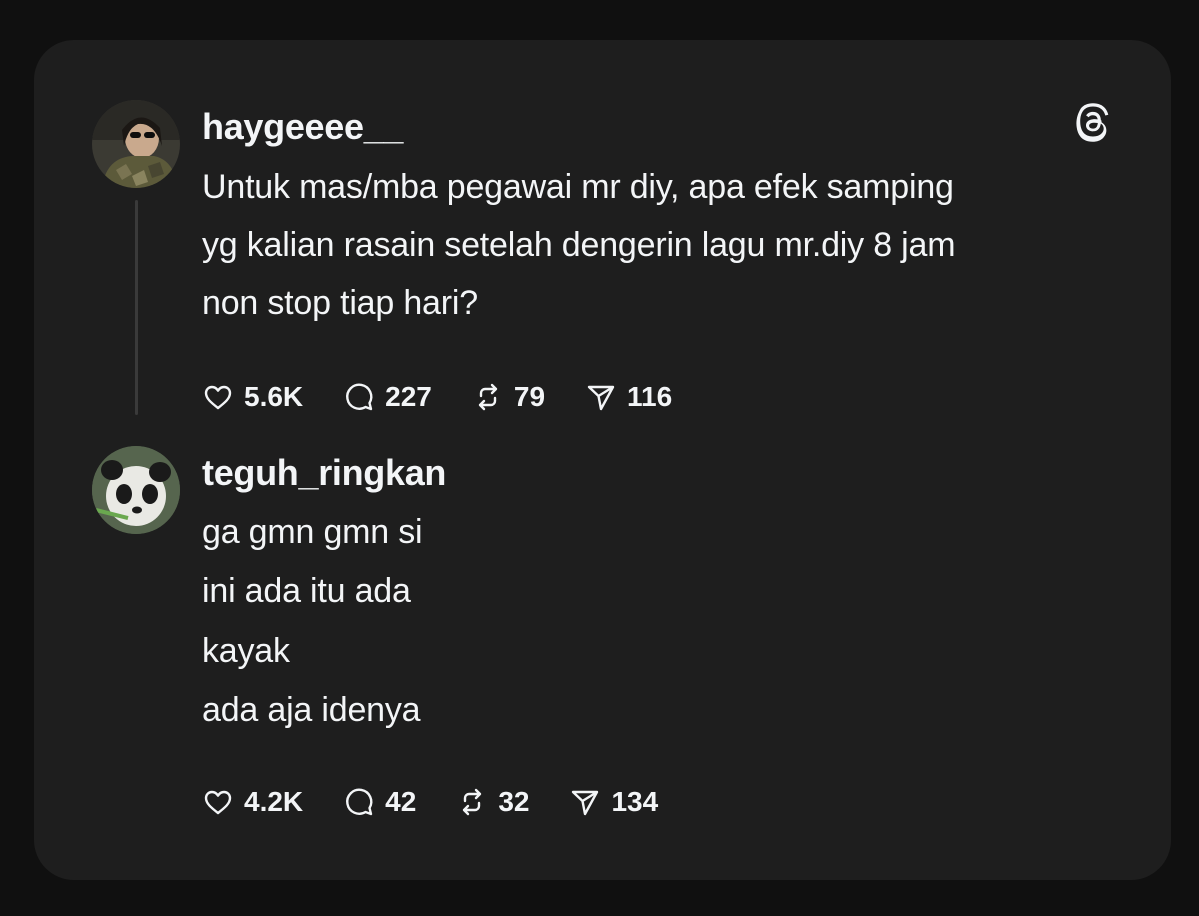  What do you see at coordinates (274, 801) in the screenshot?
I see `like-count: 4.2K` at bounding box center [274, 801].